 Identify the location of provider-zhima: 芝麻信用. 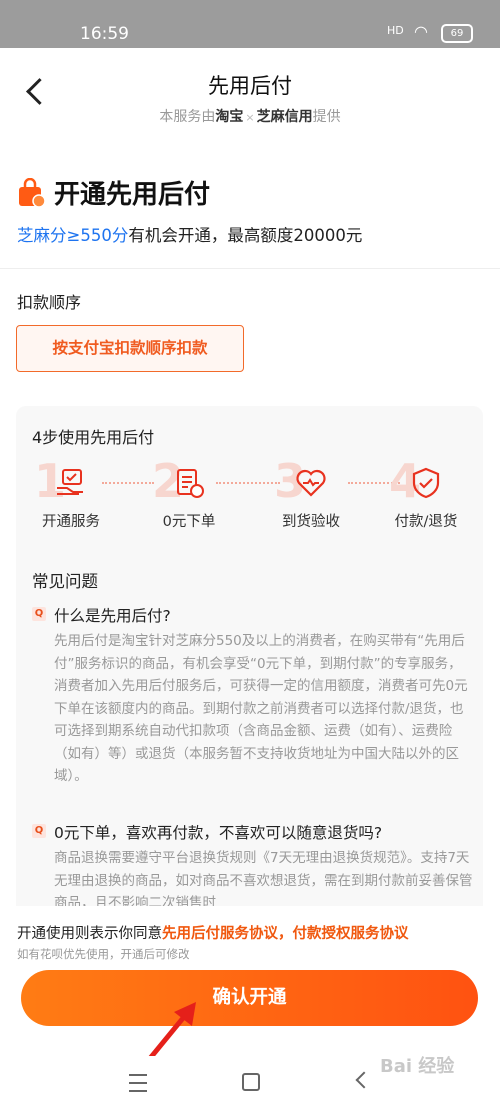
(284, 117).